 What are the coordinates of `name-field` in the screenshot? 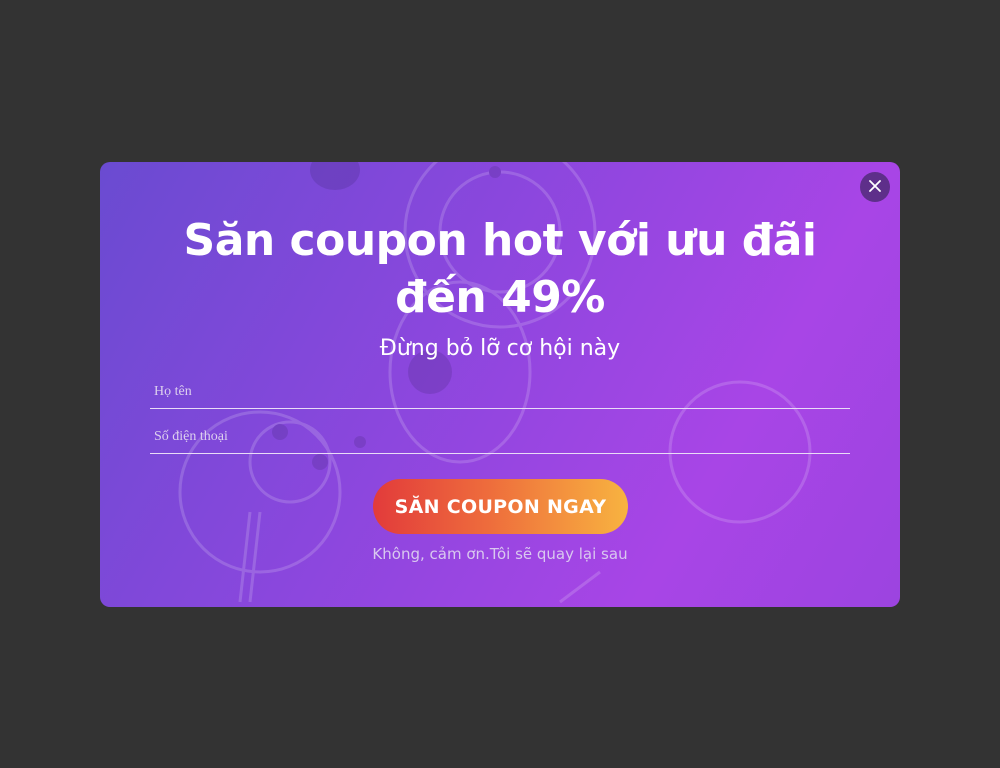 It's located at (500, 392).